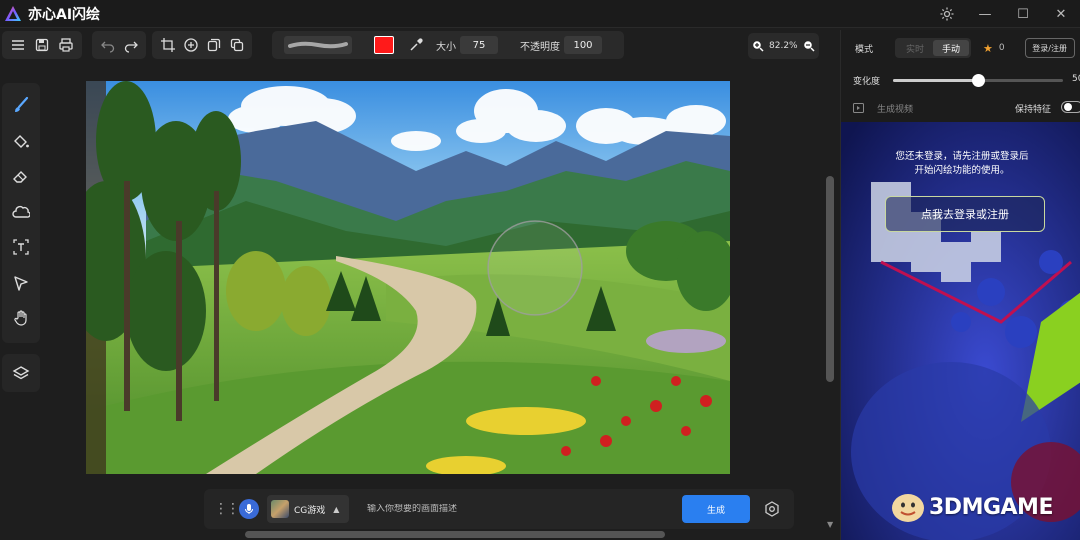 The image size is (1080, 540). Describe the element at coordinates (336, 509) in the screenshot. I see `caret-up-icon: ▲` at that location.